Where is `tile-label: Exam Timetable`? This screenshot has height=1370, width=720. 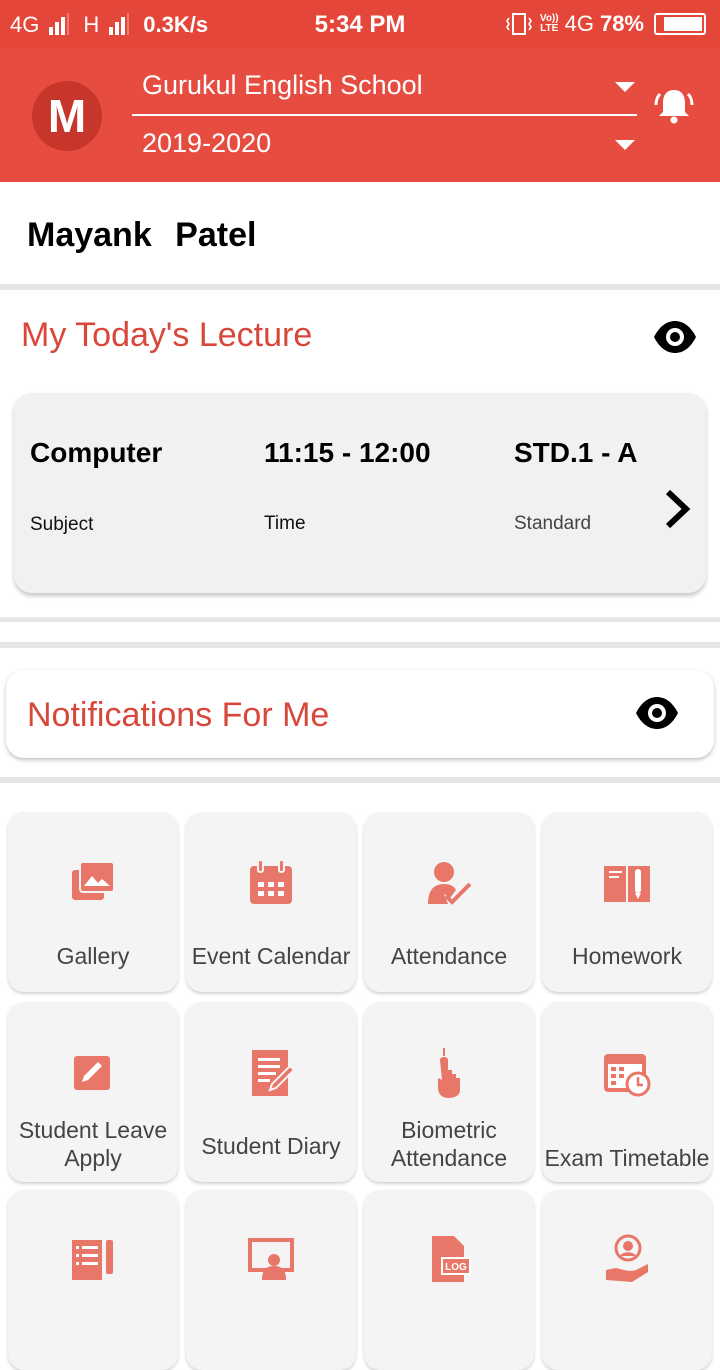
tile-label: Exam Timetable is located at coordinates (627, 1158).